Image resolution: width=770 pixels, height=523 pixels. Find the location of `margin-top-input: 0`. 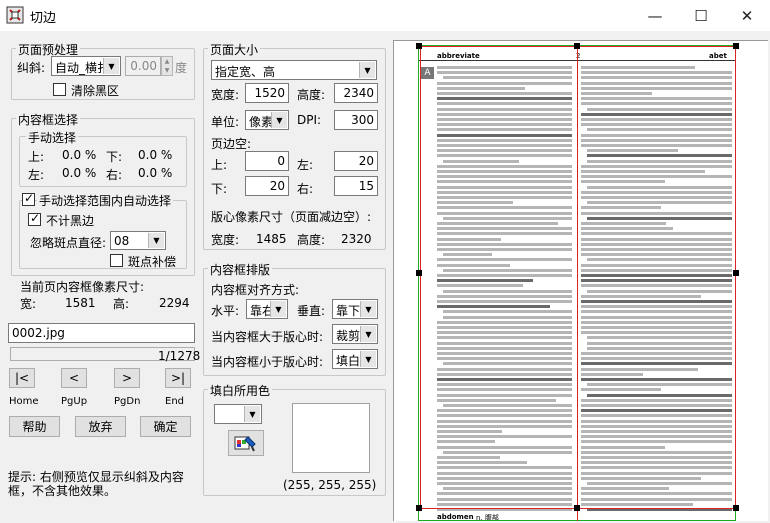

margin-top-input: 0 is located at coordinates (267, 161).